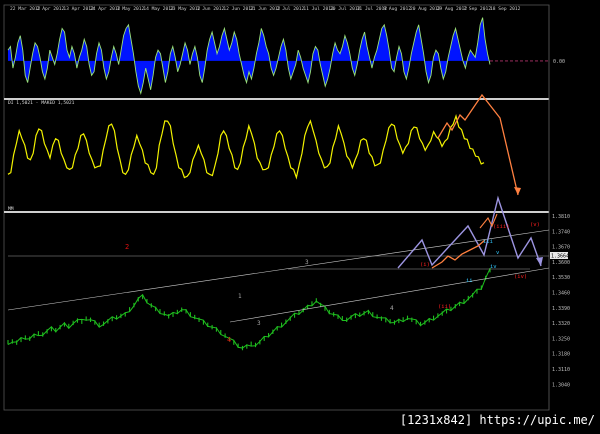 The image size is (600, 434). What do you see at coordinates (561, 355) in the screenshot?
I see `price-tick-label: 1.3180` at bounding box center [561, 355].